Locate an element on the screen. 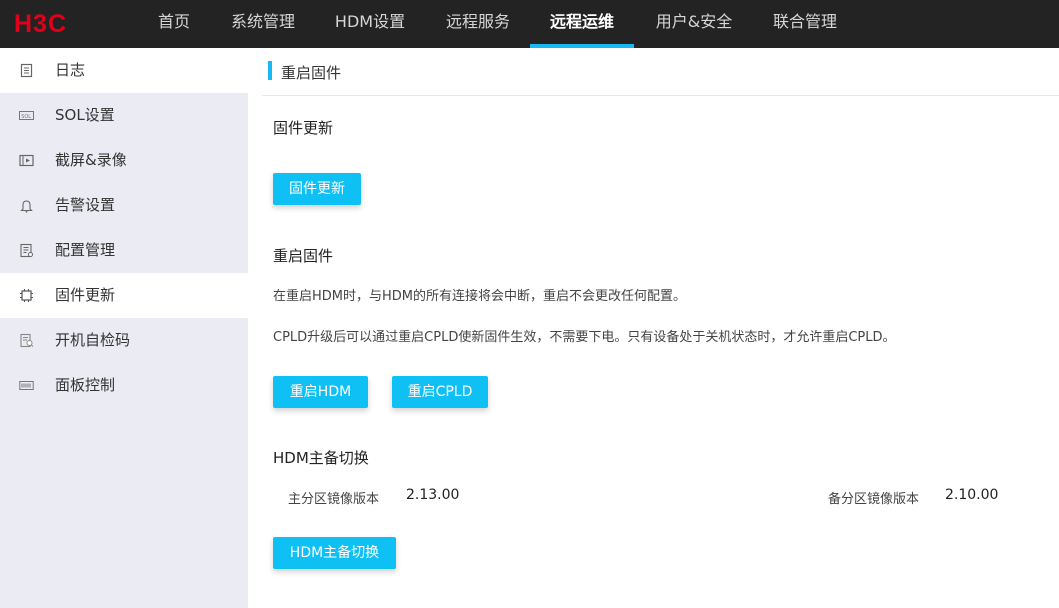  backup-image-version-label: 备分区镜像版本 is located at coordinates (874, 499).